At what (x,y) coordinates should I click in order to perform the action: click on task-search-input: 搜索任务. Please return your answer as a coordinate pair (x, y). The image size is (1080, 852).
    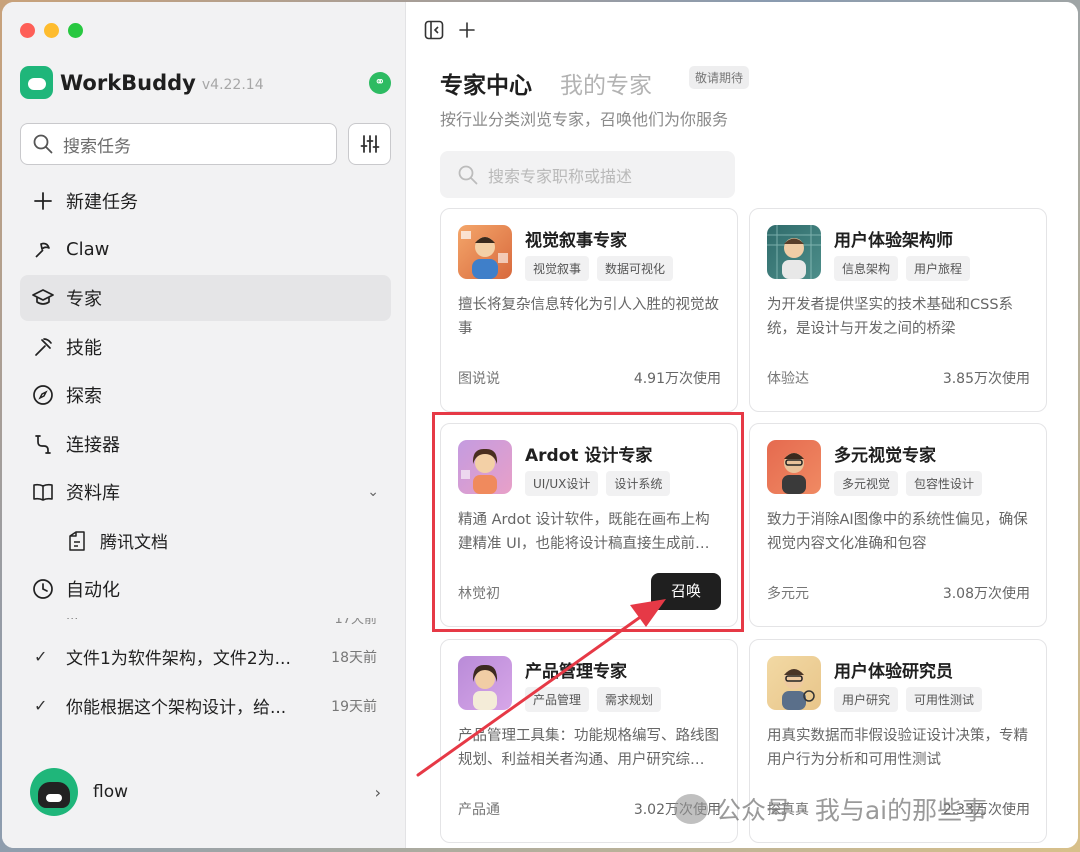
    Looking at the image, I should click on (178, 144).